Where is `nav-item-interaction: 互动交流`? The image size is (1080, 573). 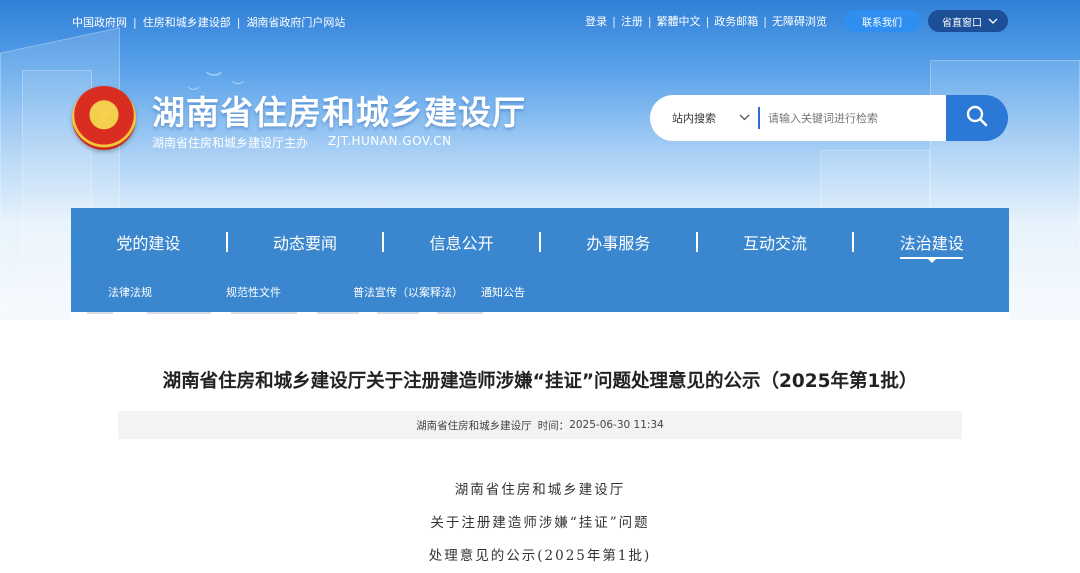
nav-item-interaction: 互动交流 is located at coordinates (775, 242).